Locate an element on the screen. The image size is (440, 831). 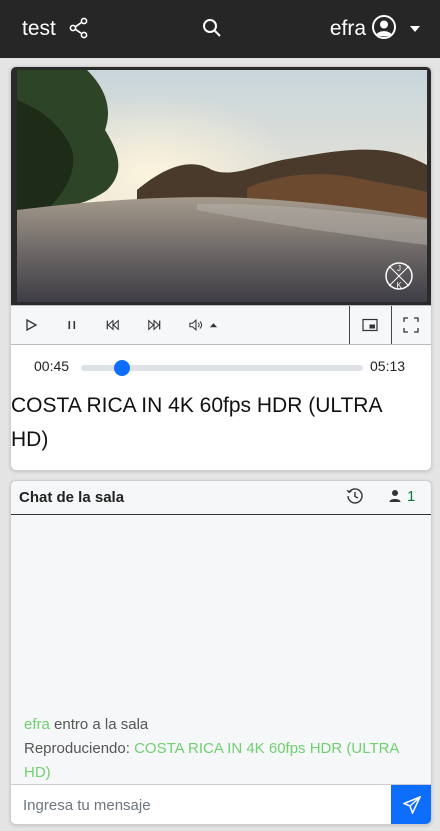
top-navbar: test efra is located at coordinates (220, 29).